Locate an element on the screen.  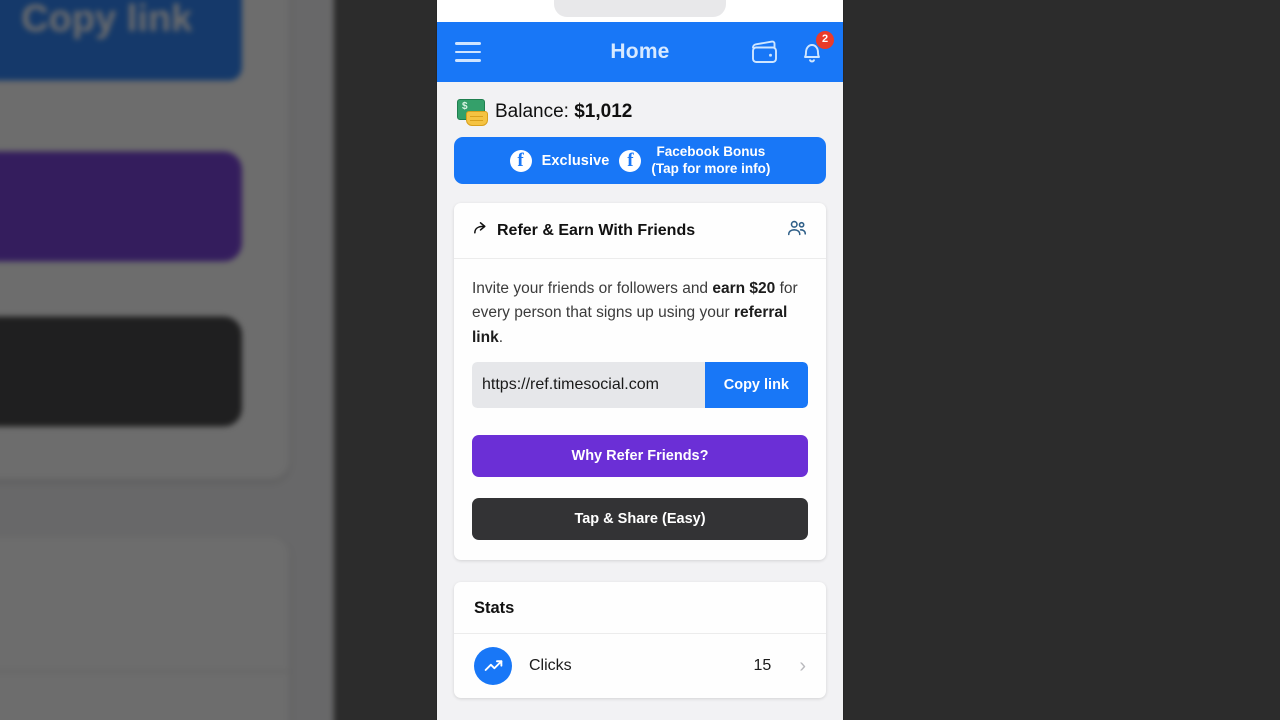
background-copy-link-button: Copy link is located at coordinates (121, 41).